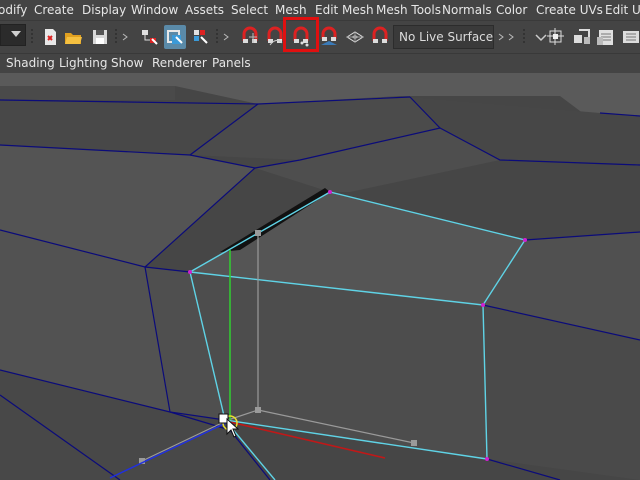 The image size is (640, 480). What do you see at coordinates (87, 93) in the screenshot?
I see `mesh-face` at bounding box center [87, 93].